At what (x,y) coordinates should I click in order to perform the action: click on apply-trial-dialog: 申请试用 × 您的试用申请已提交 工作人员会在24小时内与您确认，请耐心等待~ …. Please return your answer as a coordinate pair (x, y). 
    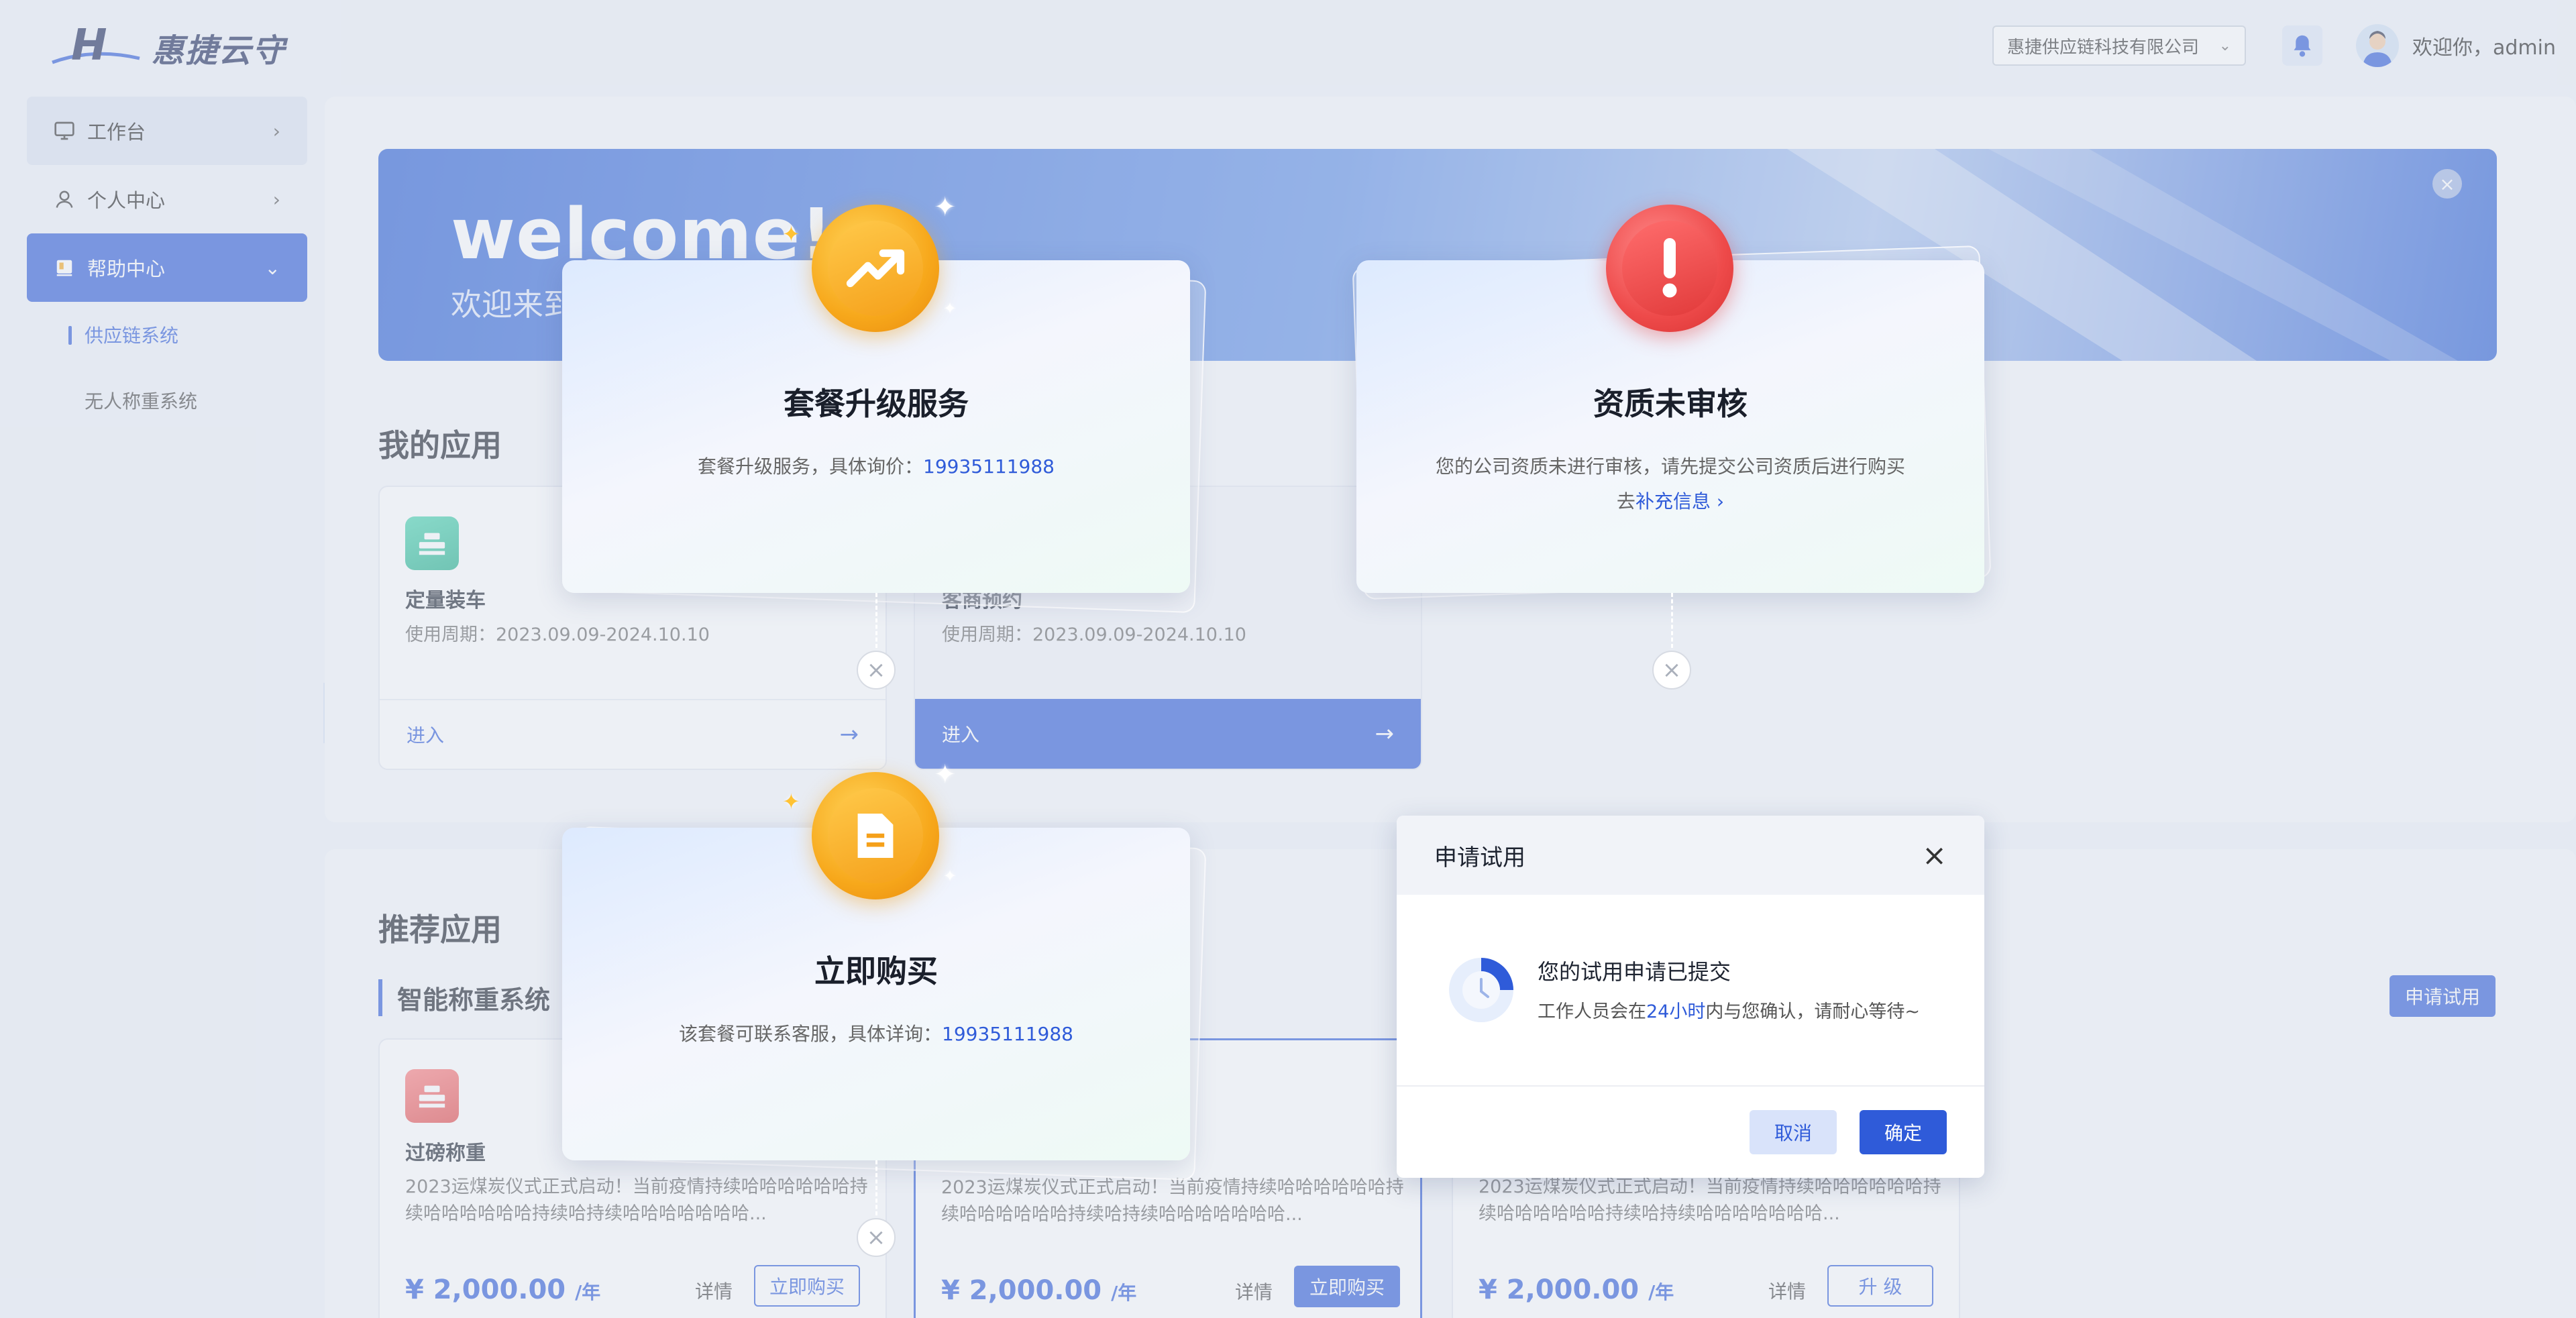
    Looking at the image, I should click on (1690, 997).